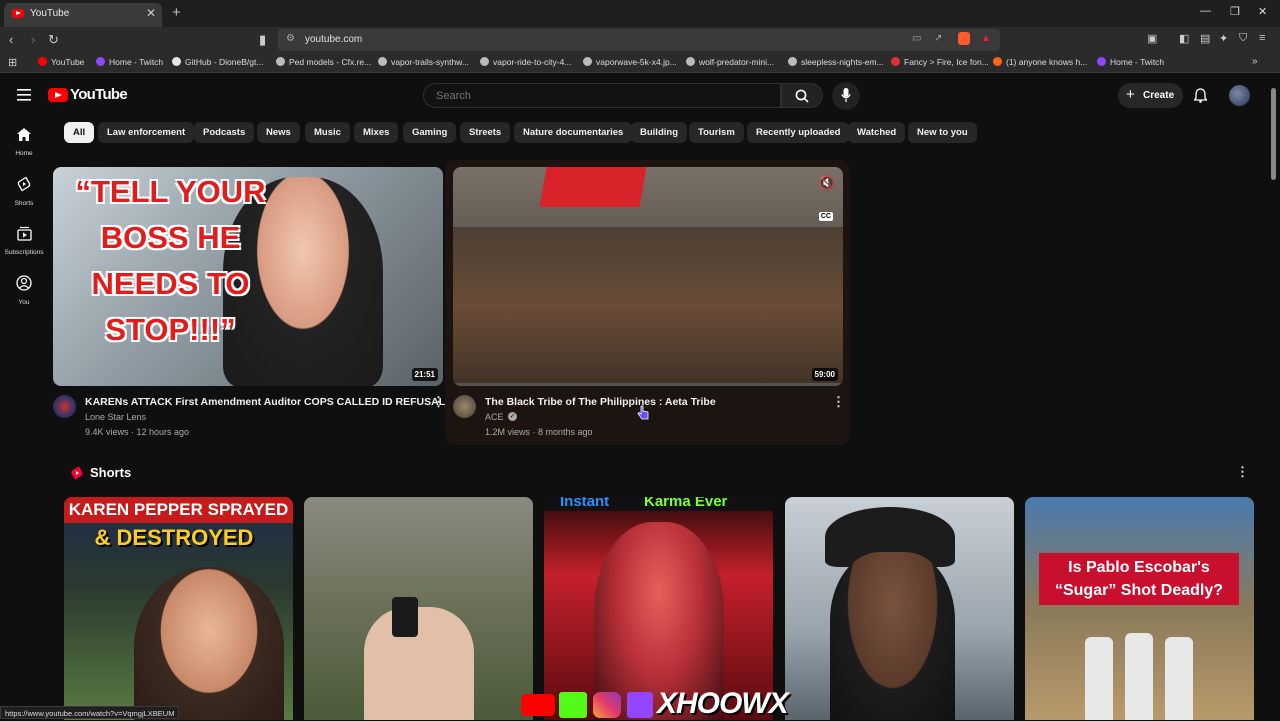 This screenshot has width=1280, height=721. What do you see at coordinates (24, 290) in the screenshot?
I see `sidebar-item-you: You` at bounding box center [24, 290].